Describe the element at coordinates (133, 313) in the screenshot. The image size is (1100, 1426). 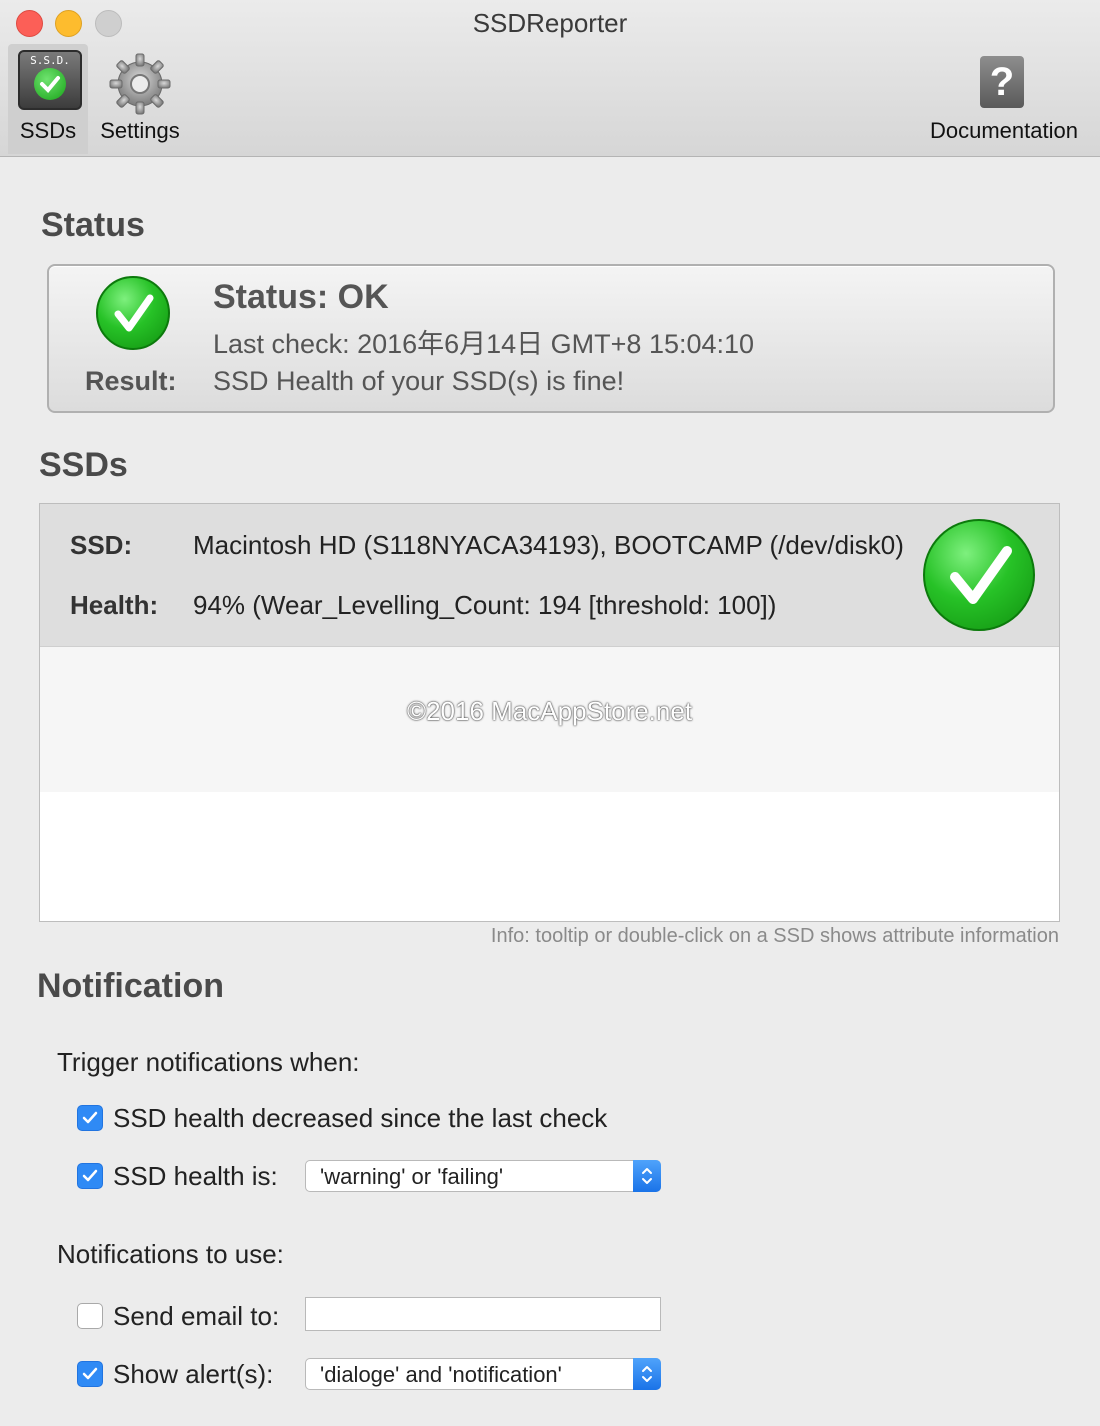
I see `status-ok-check-icon` at that location.